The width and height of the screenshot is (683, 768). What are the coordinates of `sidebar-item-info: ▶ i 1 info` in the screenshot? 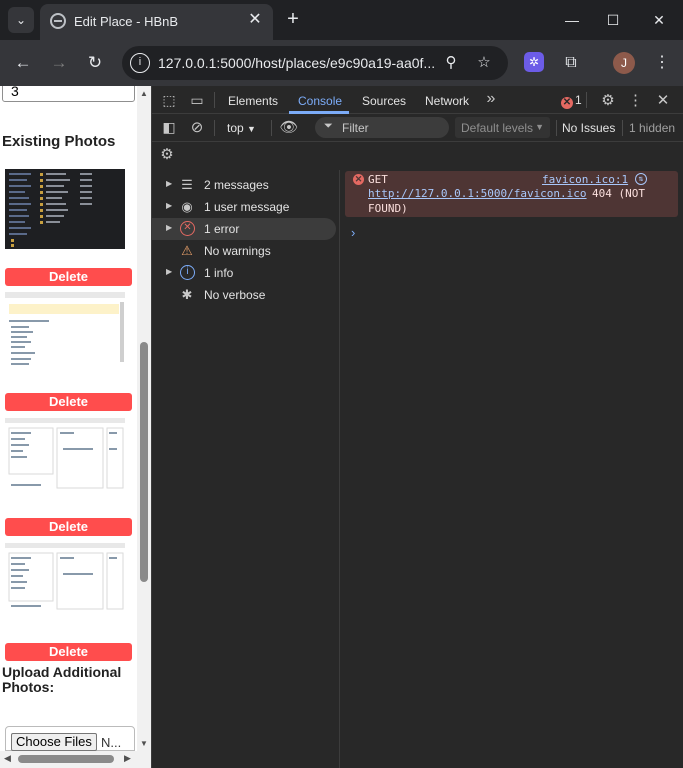 It's located at (244, 273).